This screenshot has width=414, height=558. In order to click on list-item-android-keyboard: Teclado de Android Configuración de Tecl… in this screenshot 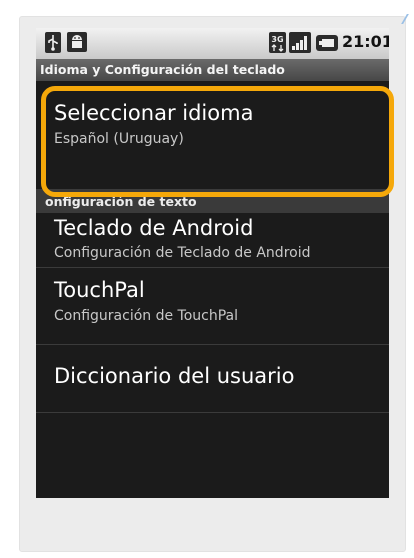, I will do `click(212, 240)`.